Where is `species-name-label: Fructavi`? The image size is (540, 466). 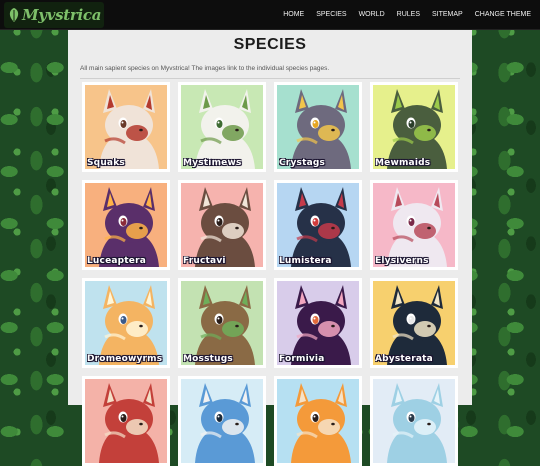
species-name-label: Fructavi is located at coordinates (204, 261).